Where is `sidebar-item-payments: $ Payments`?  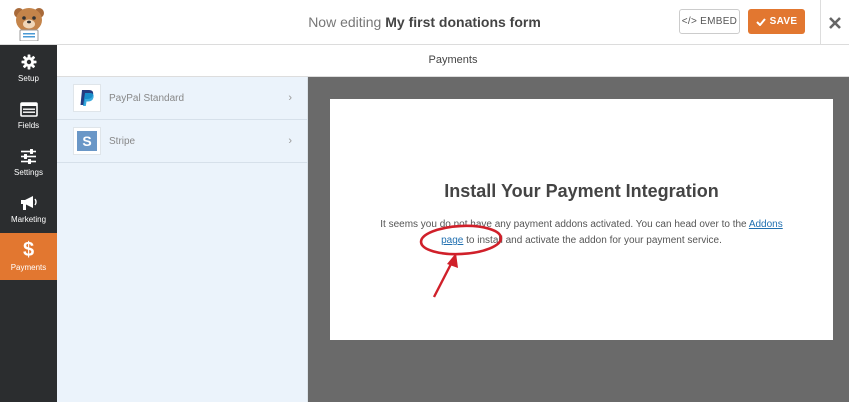 sidebar-item-payments: $ Payments is located at coordinates (28, 256).